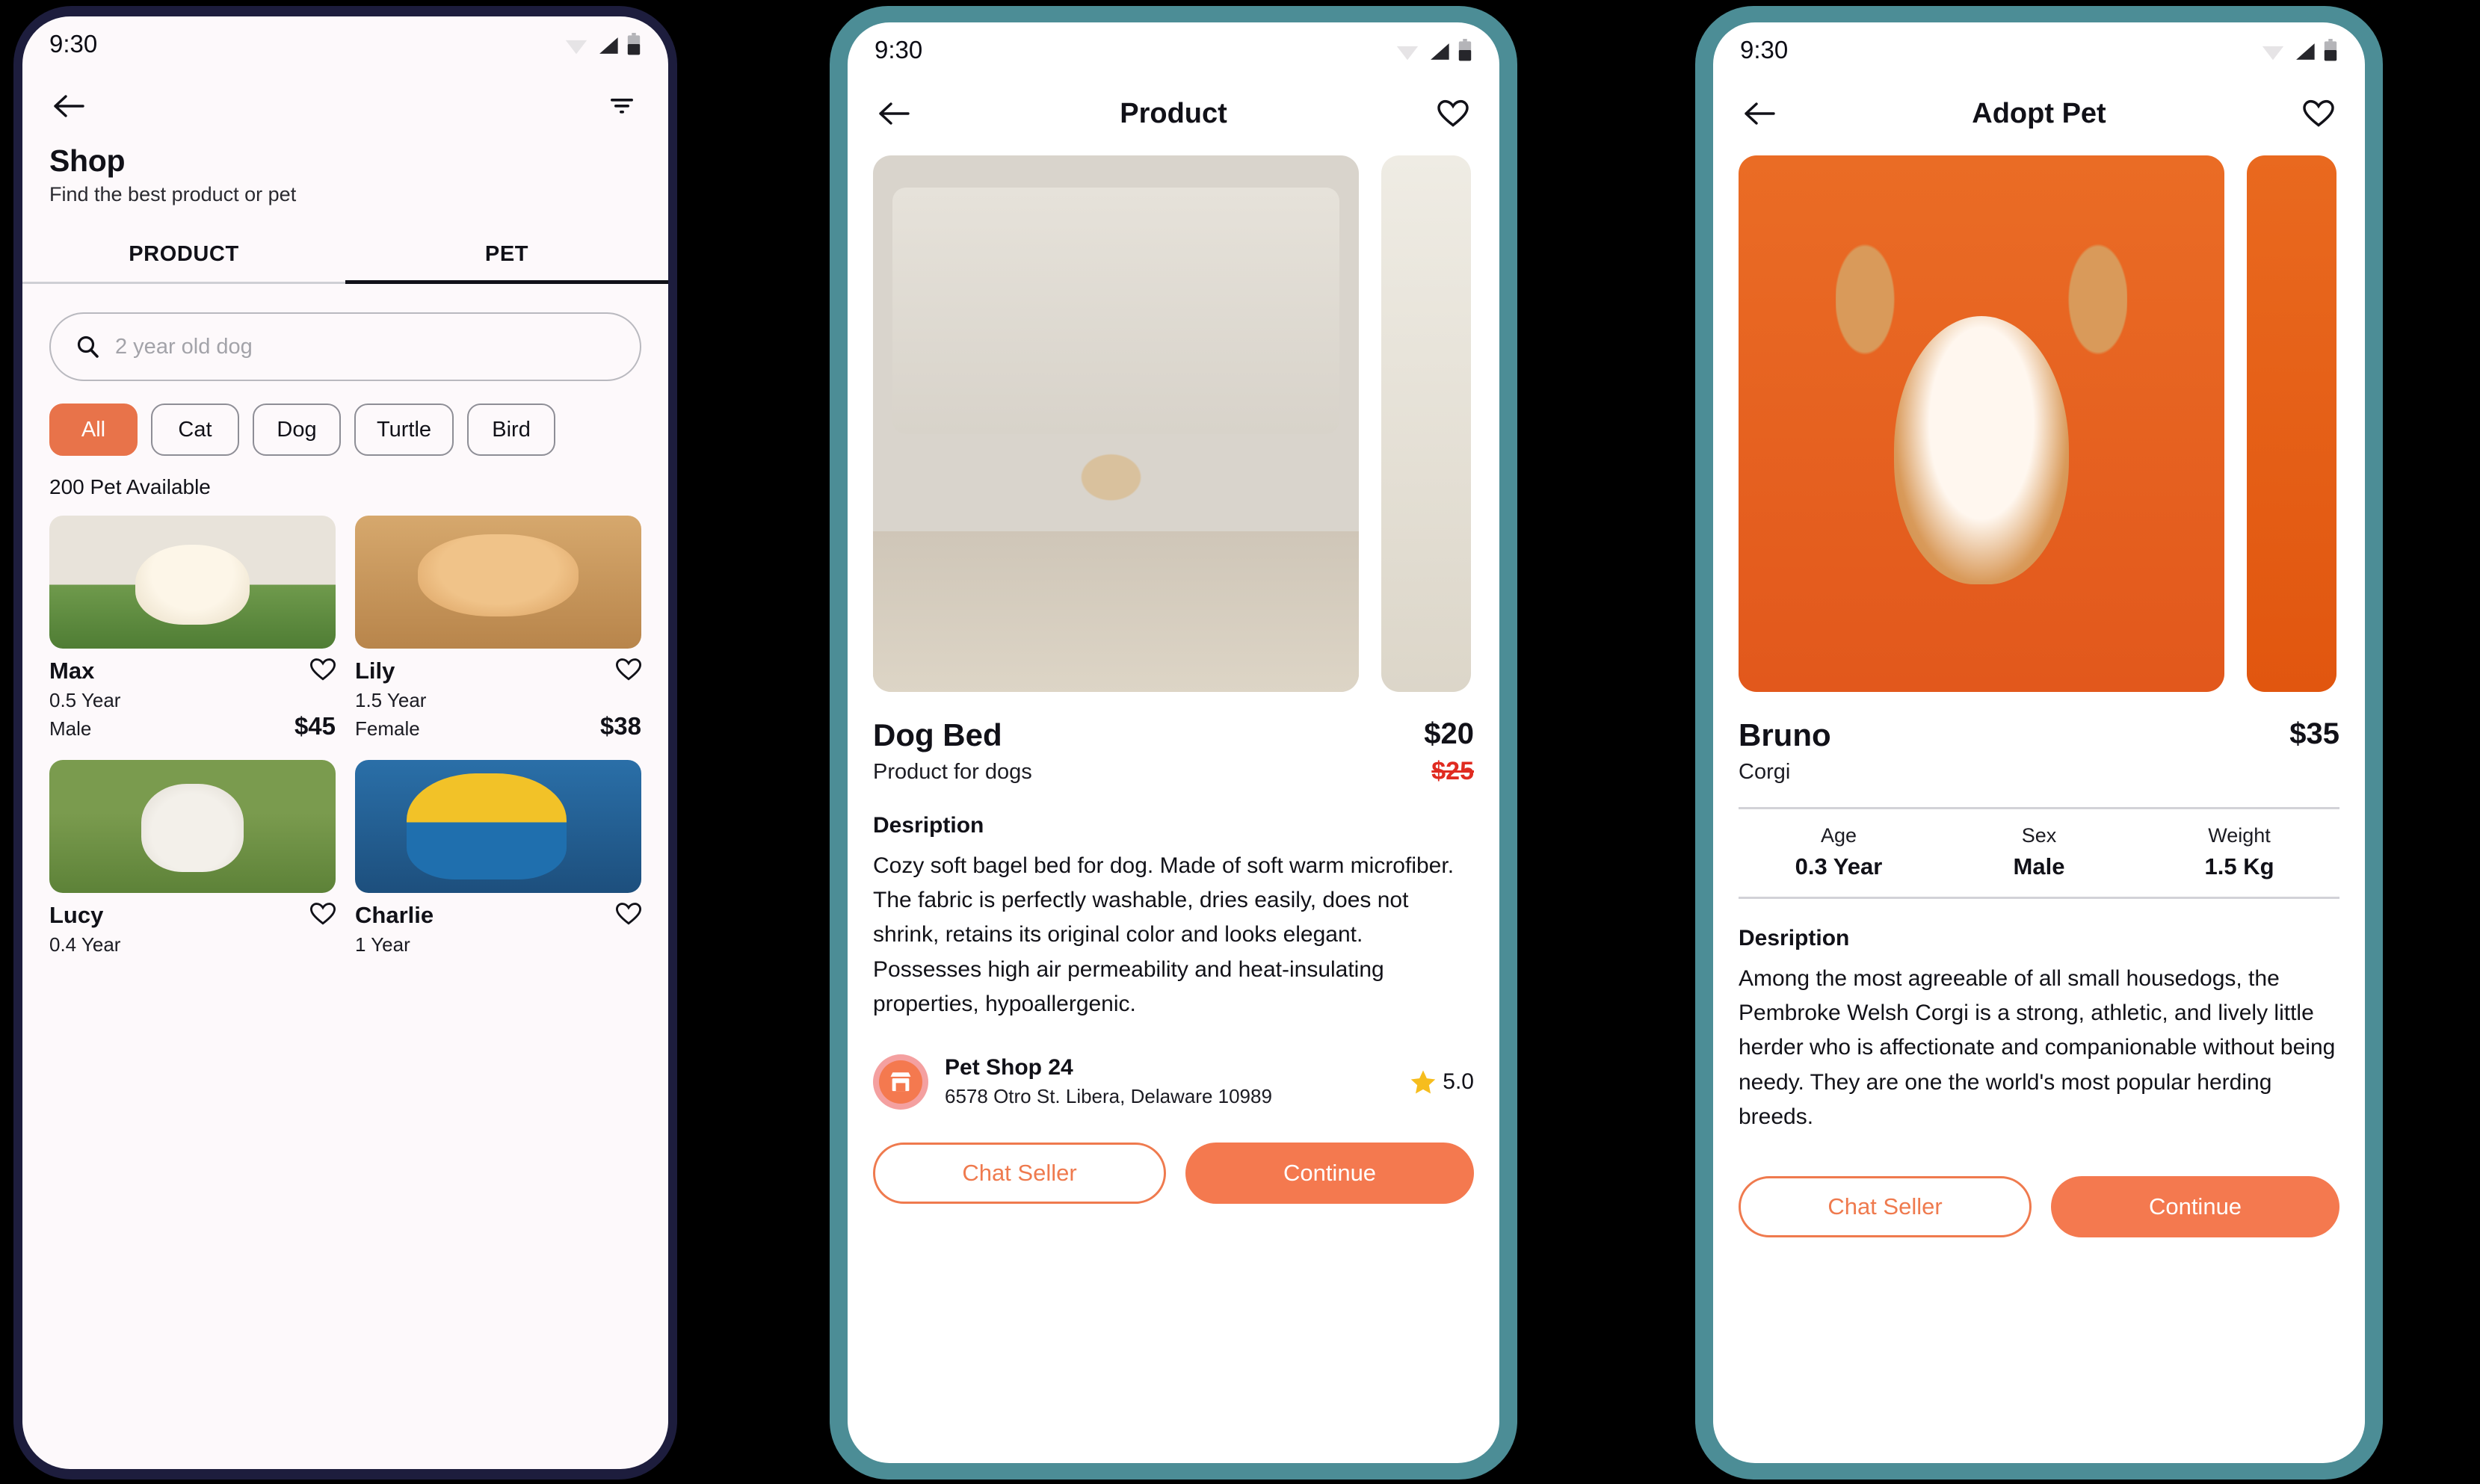 The image size is (2480, 1484). What do you see at coordinates (382, 945) in the screenshot?
I see `pet-age: 1 Year` at bounding box center [382, 945].